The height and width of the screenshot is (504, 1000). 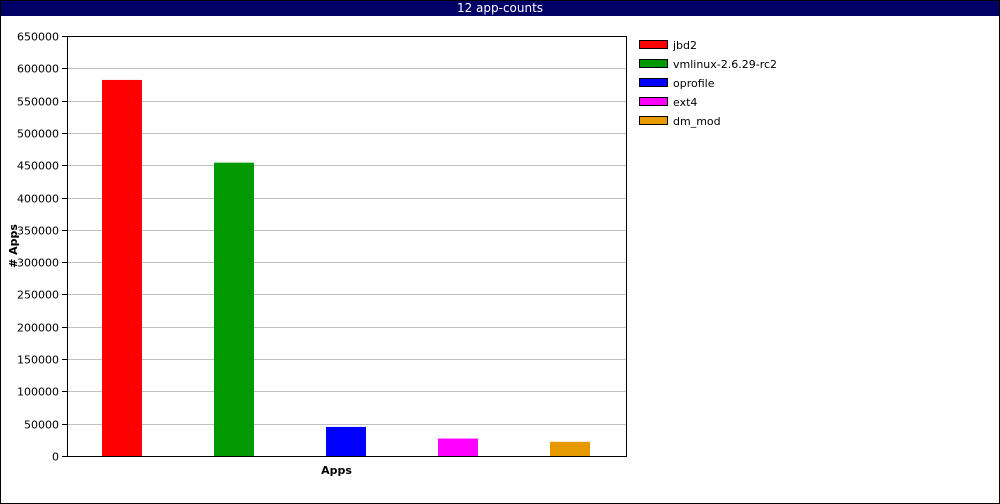 What do you see at coordinates (41, 425) in the screenshot?
I see `y-tick-label: 50000` at bounding box center [41, 425].